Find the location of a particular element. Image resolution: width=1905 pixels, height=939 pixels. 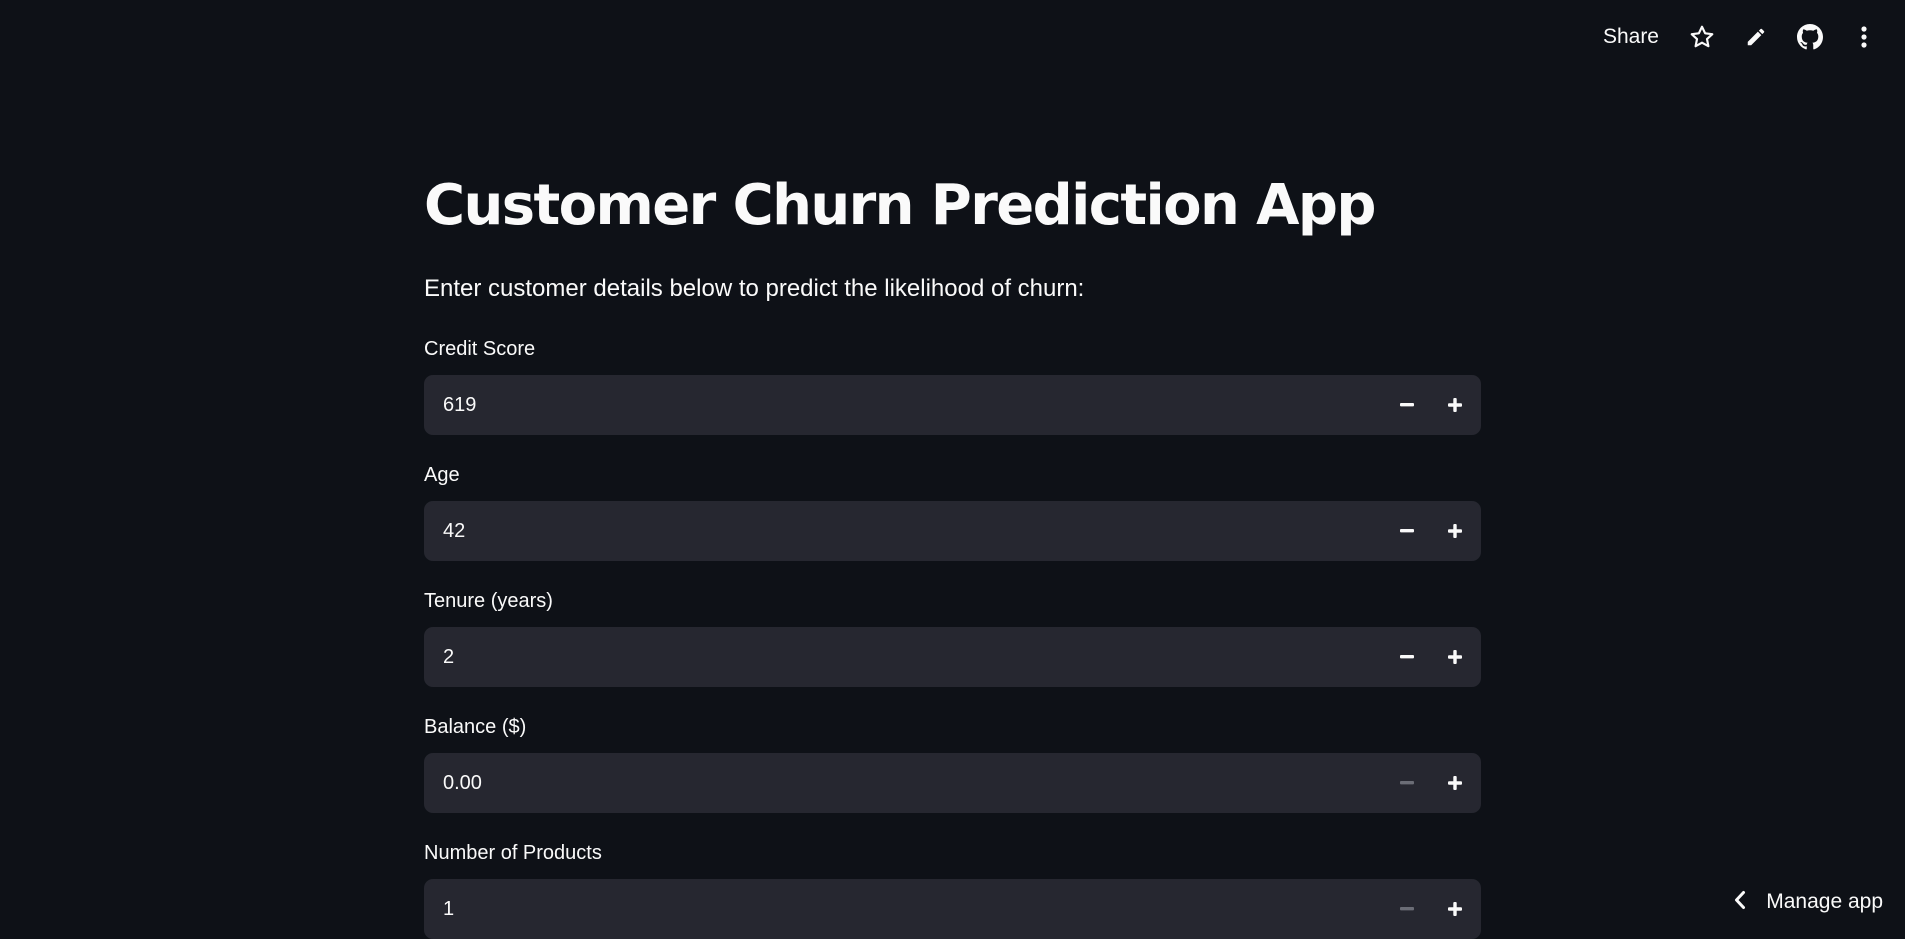

tenure-decrement-button is located at coordinates (1407, 657).